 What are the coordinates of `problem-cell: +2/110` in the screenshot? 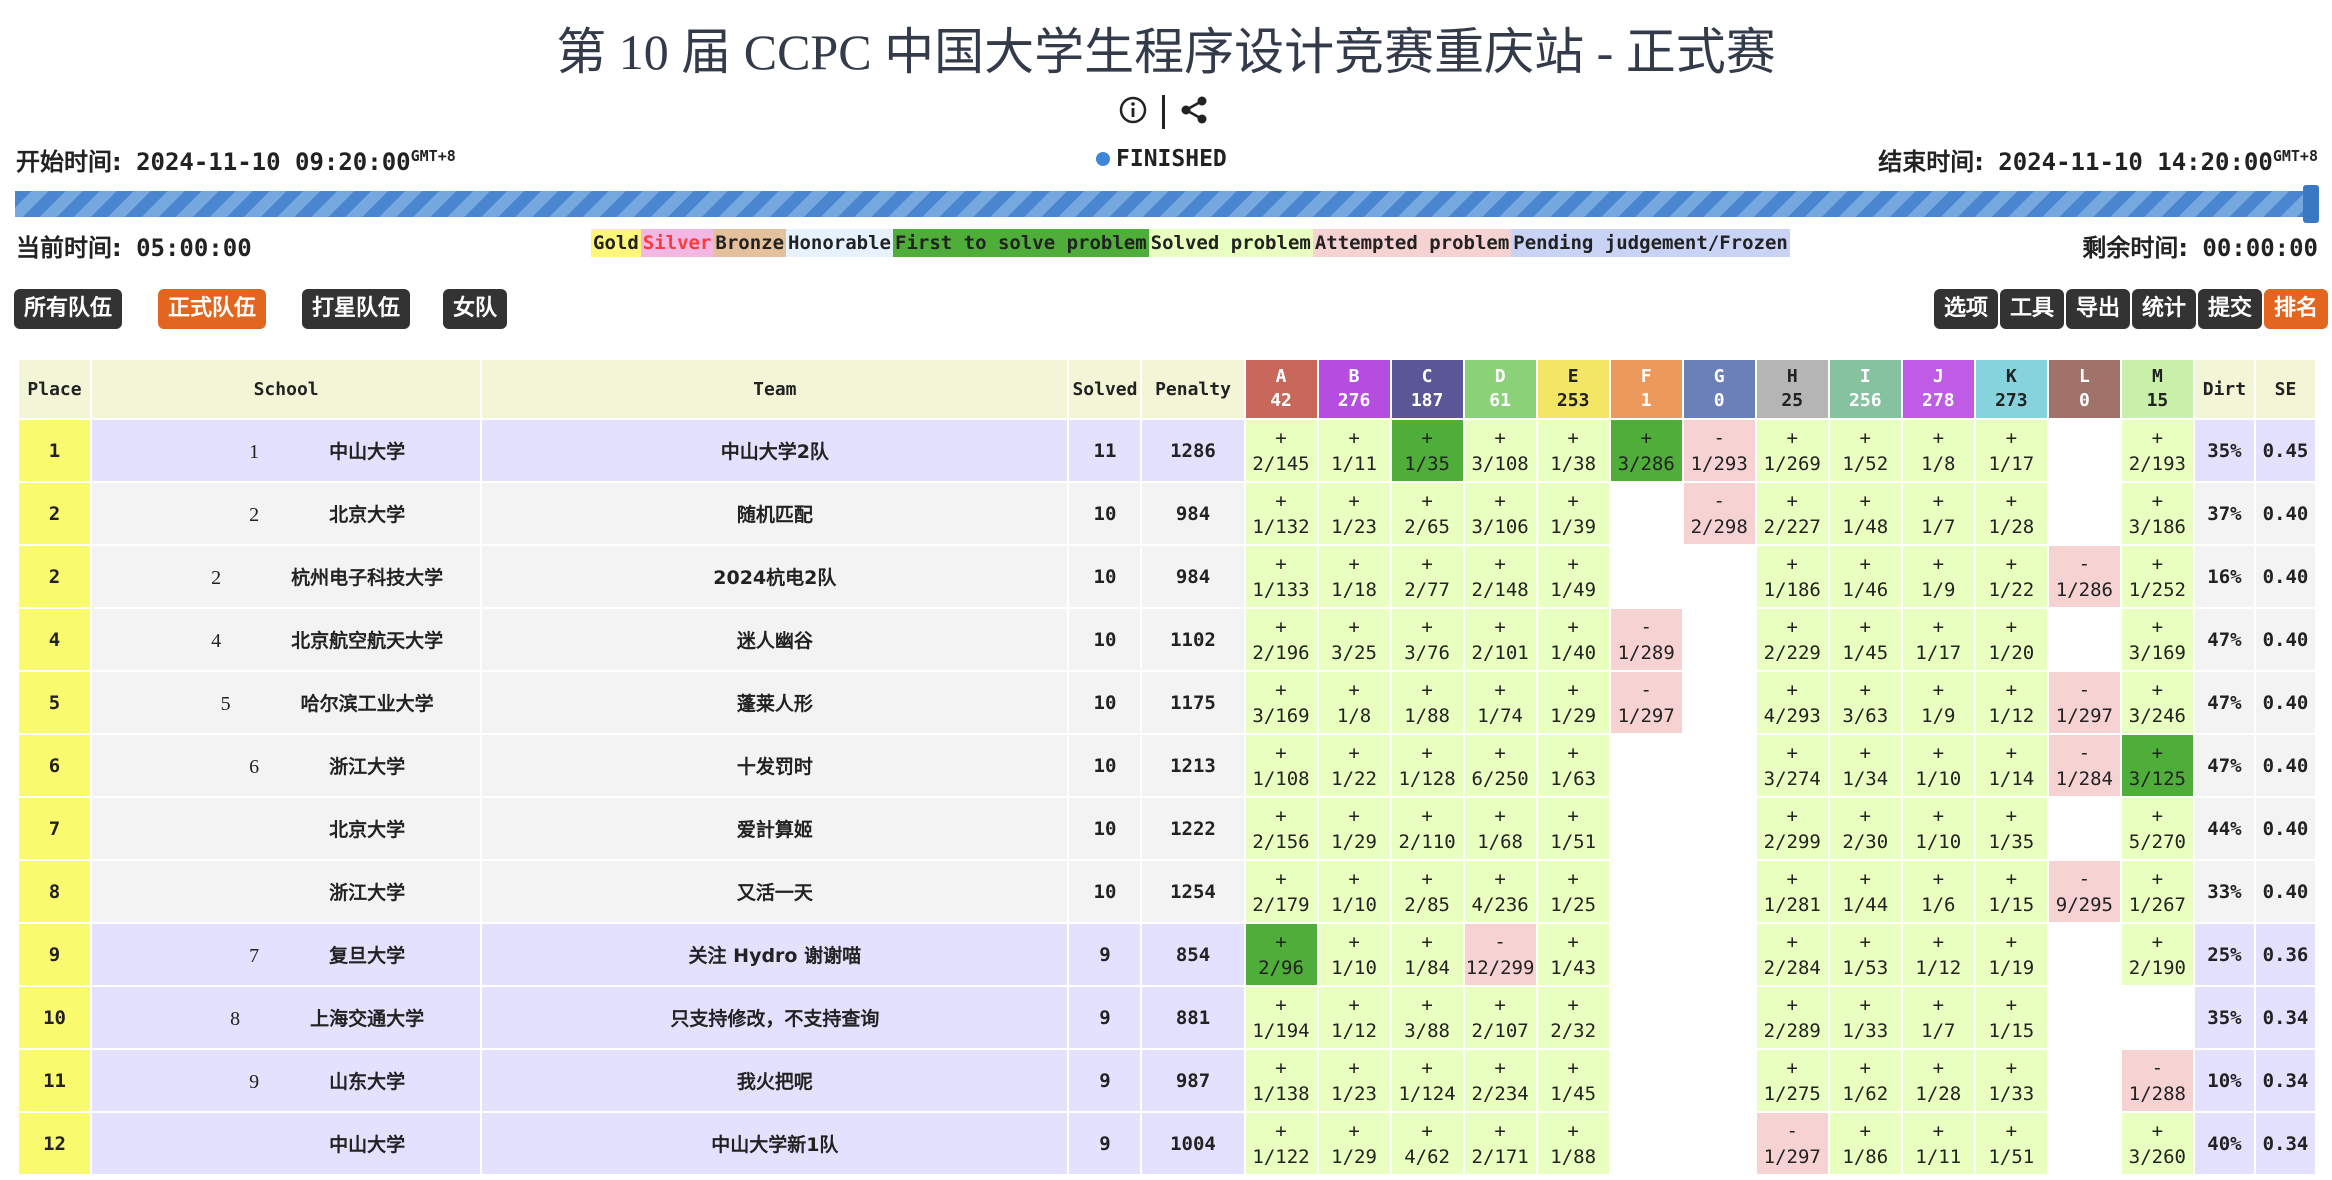 It's located at (1427, 828).